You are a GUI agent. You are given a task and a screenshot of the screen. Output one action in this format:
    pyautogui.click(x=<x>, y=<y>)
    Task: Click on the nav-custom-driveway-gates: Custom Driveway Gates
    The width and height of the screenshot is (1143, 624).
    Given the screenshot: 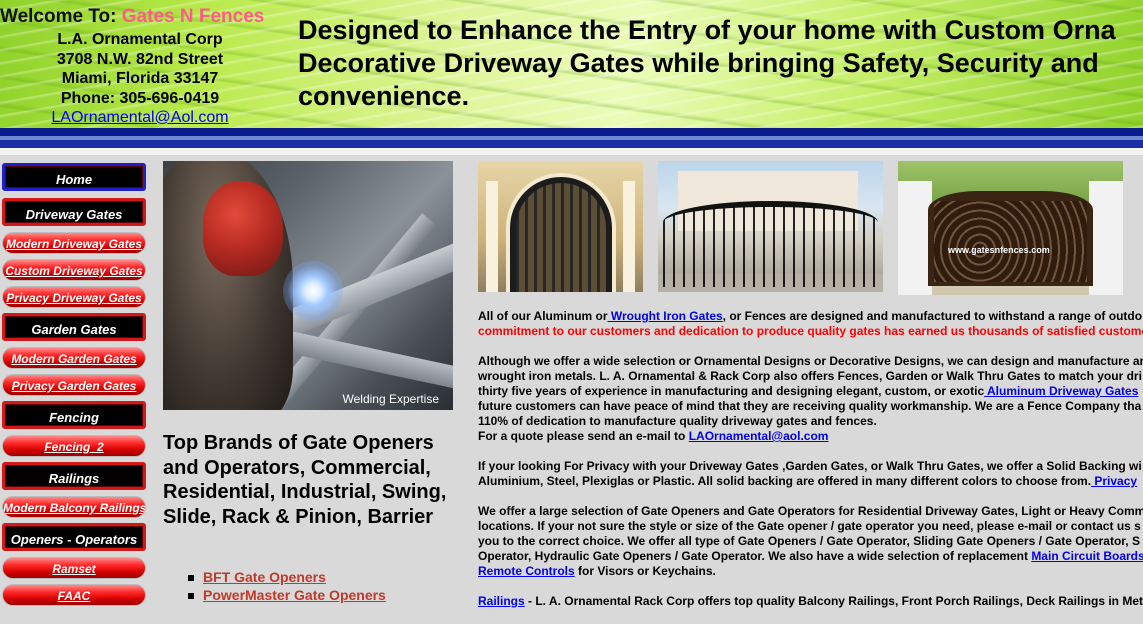 What is the action you would take?
    pyautogui.click(x=74, y=270)
    